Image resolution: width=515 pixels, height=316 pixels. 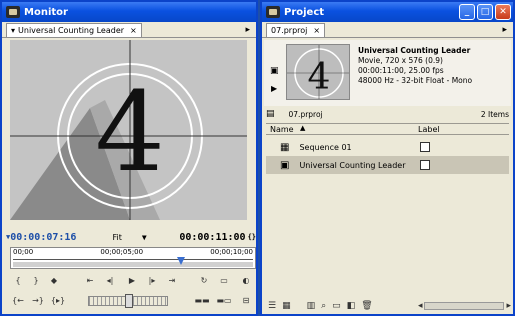 I want to click on monitor-tab-label: Universal Counting Leader, so click(x=71, y=30).